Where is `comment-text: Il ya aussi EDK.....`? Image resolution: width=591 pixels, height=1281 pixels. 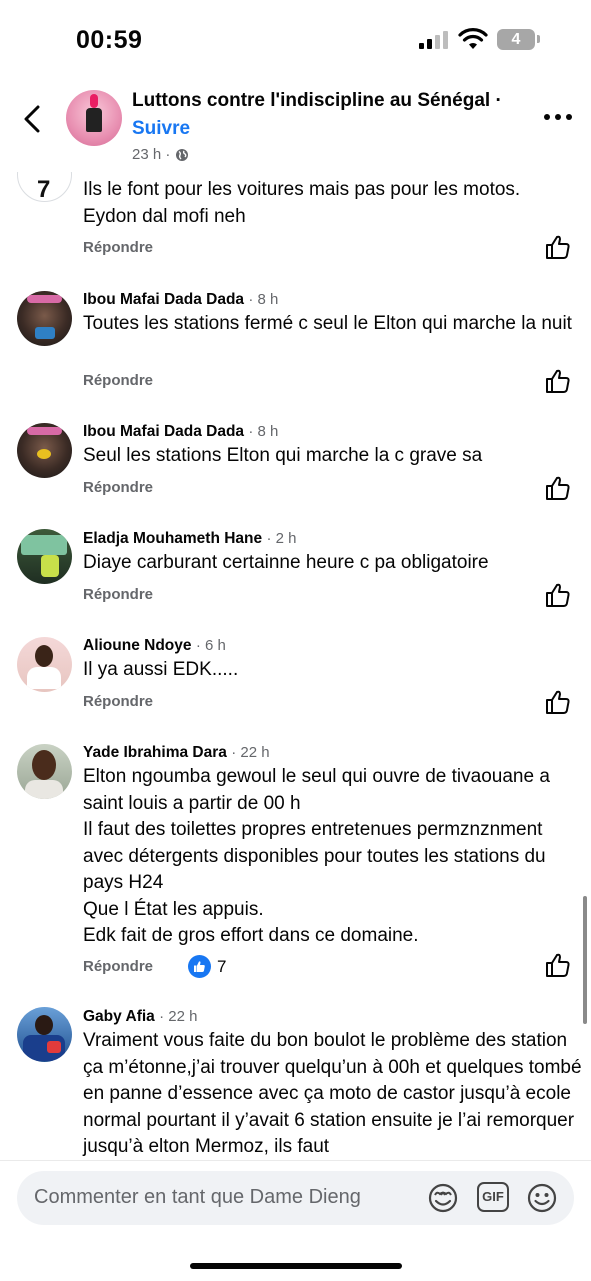 comment-text: Il ya aussi EDK..... is located at coordinates (161, 669).